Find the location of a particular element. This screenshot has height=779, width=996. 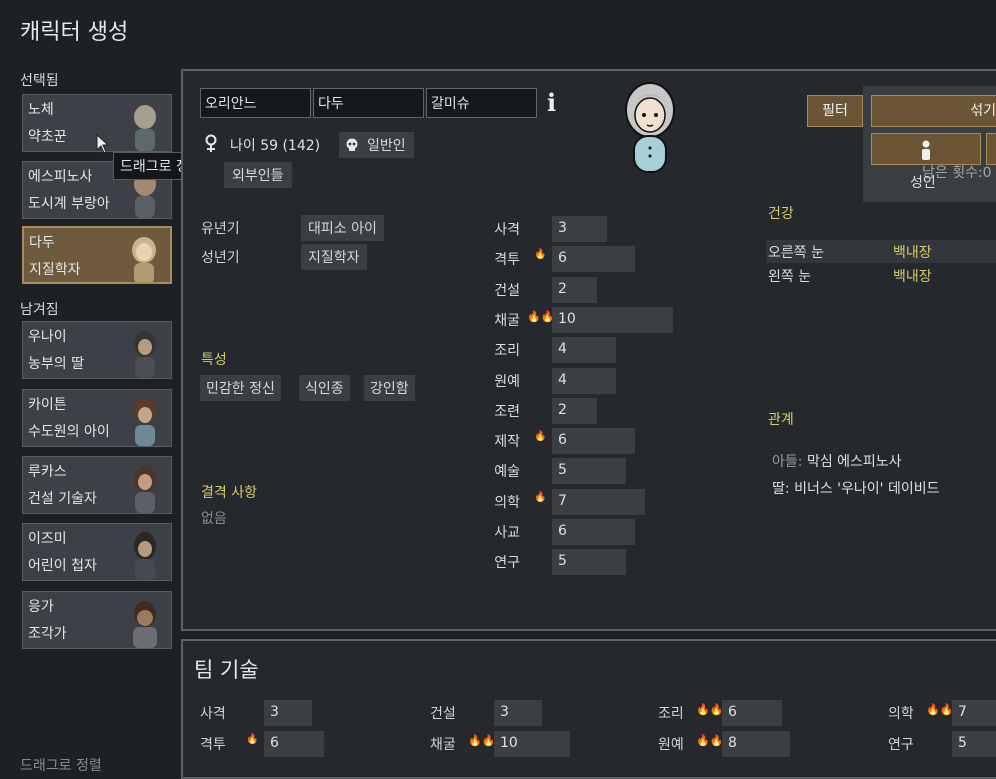

skill-level-bar: 10 is located at coordinates (612, 320).